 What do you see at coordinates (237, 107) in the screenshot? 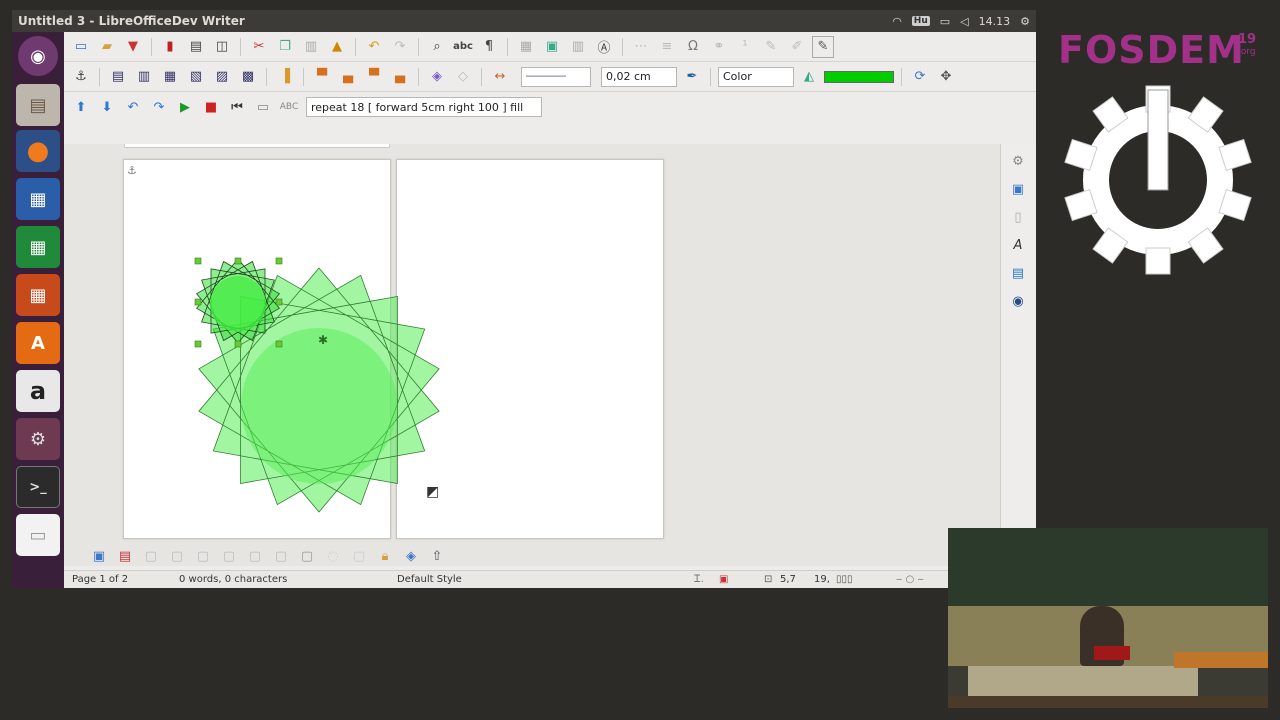
I see `home-icon: ⏮` at bounding box center [237, 107].